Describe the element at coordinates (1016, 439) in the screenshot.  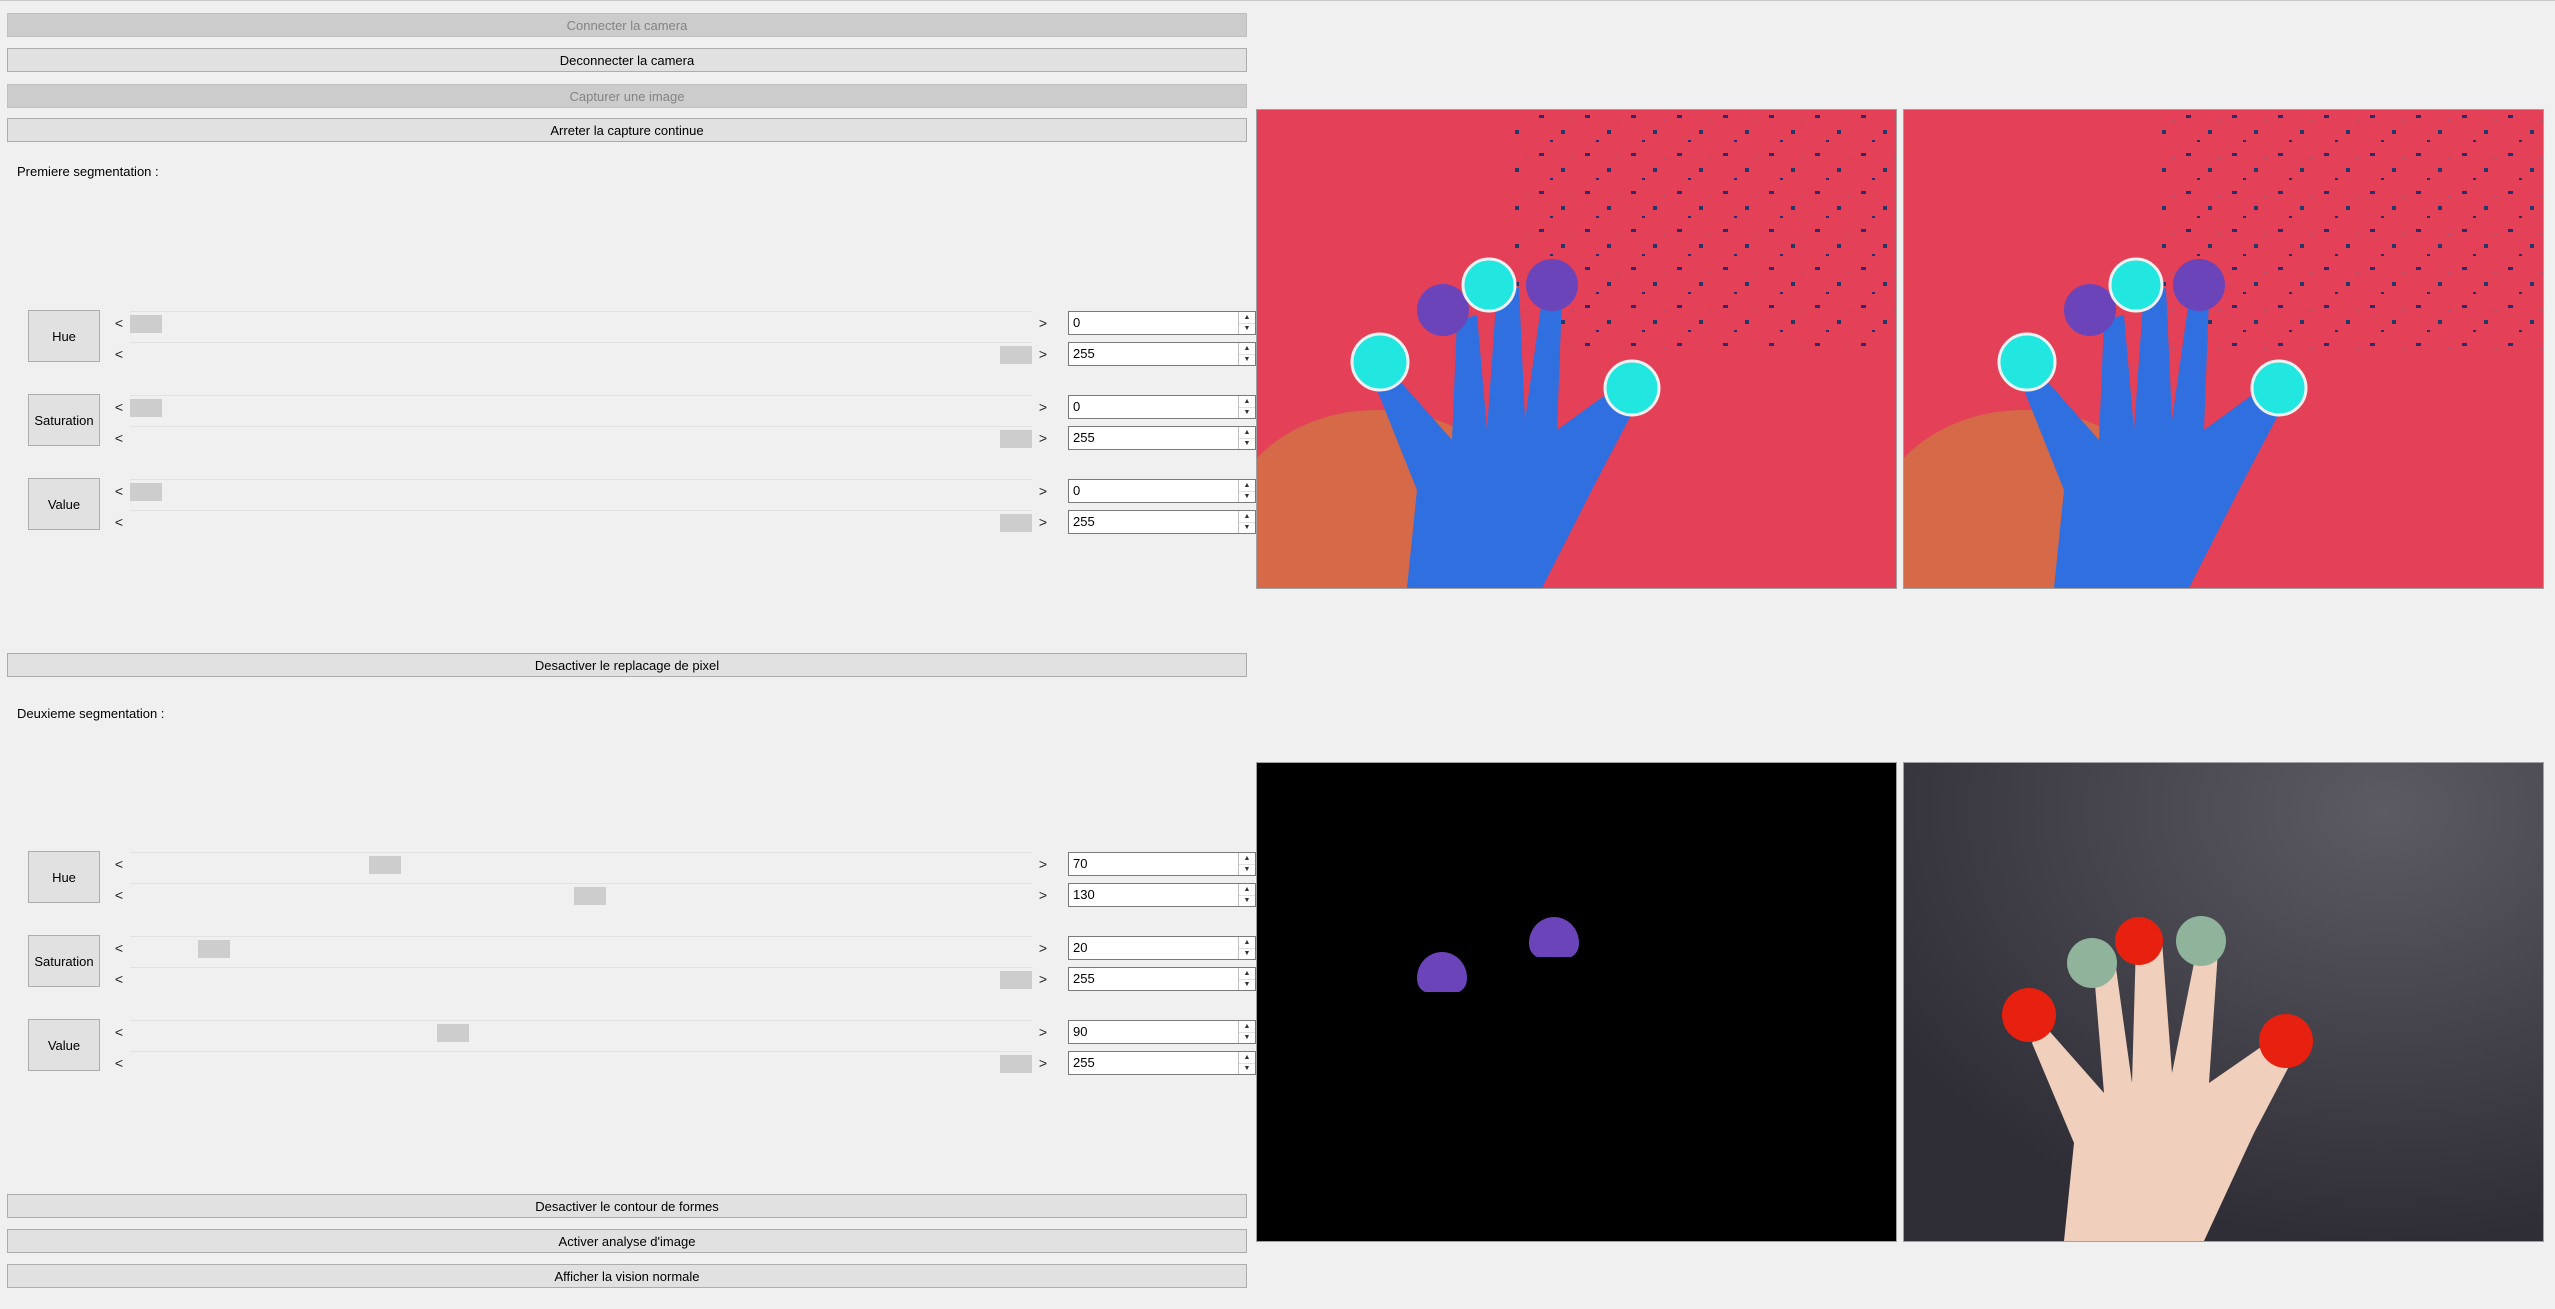
I see `seg1-saturation-max-thumb` at that location.